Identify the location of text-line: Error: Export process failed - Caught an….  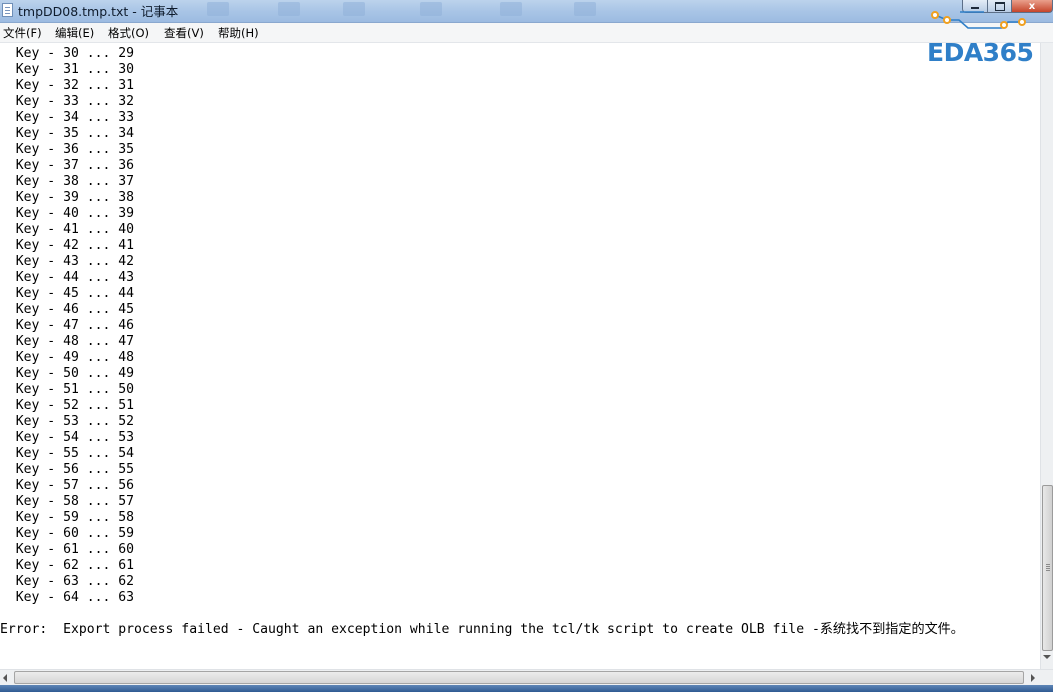
(482, 629).